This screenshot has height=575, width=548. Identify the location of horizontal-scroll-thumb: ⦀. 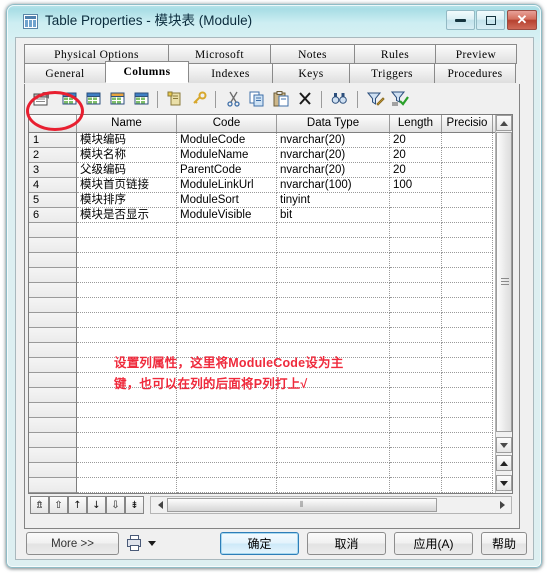
(302, 505).